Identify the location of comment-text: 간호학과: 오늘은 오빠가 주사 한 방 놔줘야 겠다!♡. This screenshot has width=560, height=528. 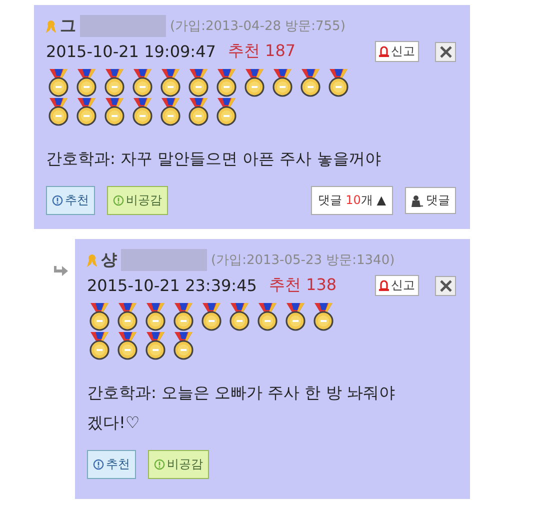
(241, 408).